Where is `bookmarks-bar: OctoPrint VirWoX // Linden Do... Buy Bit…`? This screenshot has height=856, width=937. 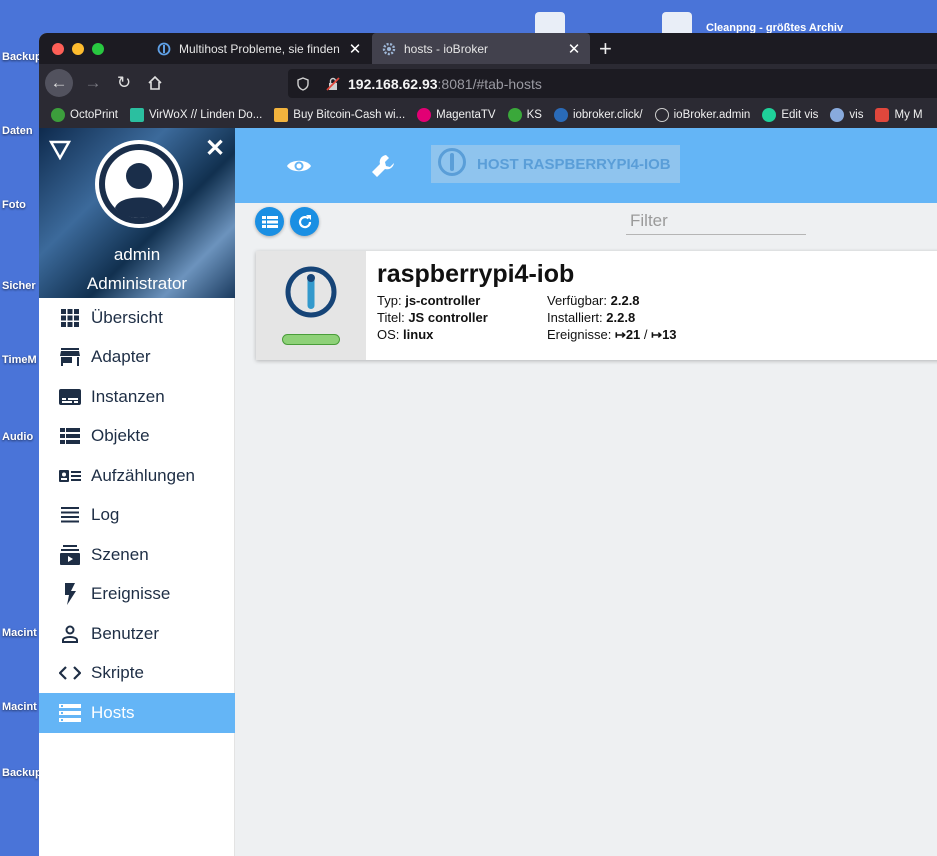 bookmarks-bar: OctoPrint VirWoX // Linden Do... Buy Bit… is located at coordinates (488, 115).